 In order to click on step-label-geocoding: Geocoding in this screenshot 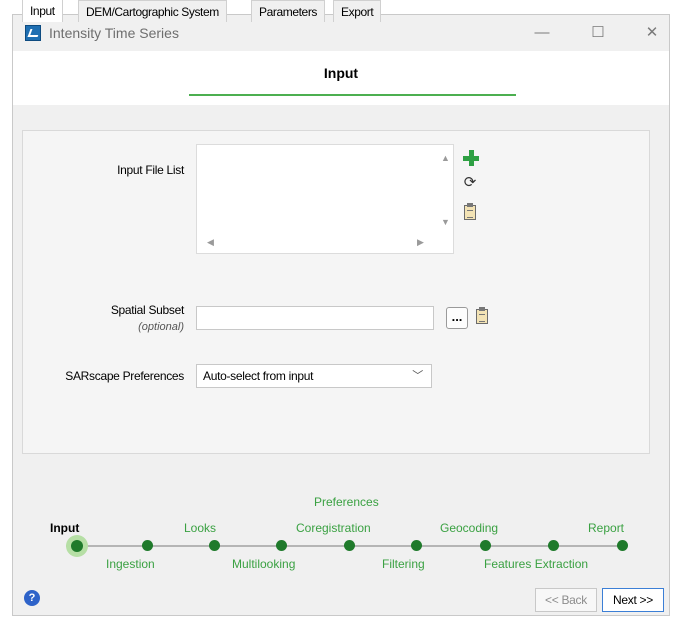, I will do `click(469, 528)`.